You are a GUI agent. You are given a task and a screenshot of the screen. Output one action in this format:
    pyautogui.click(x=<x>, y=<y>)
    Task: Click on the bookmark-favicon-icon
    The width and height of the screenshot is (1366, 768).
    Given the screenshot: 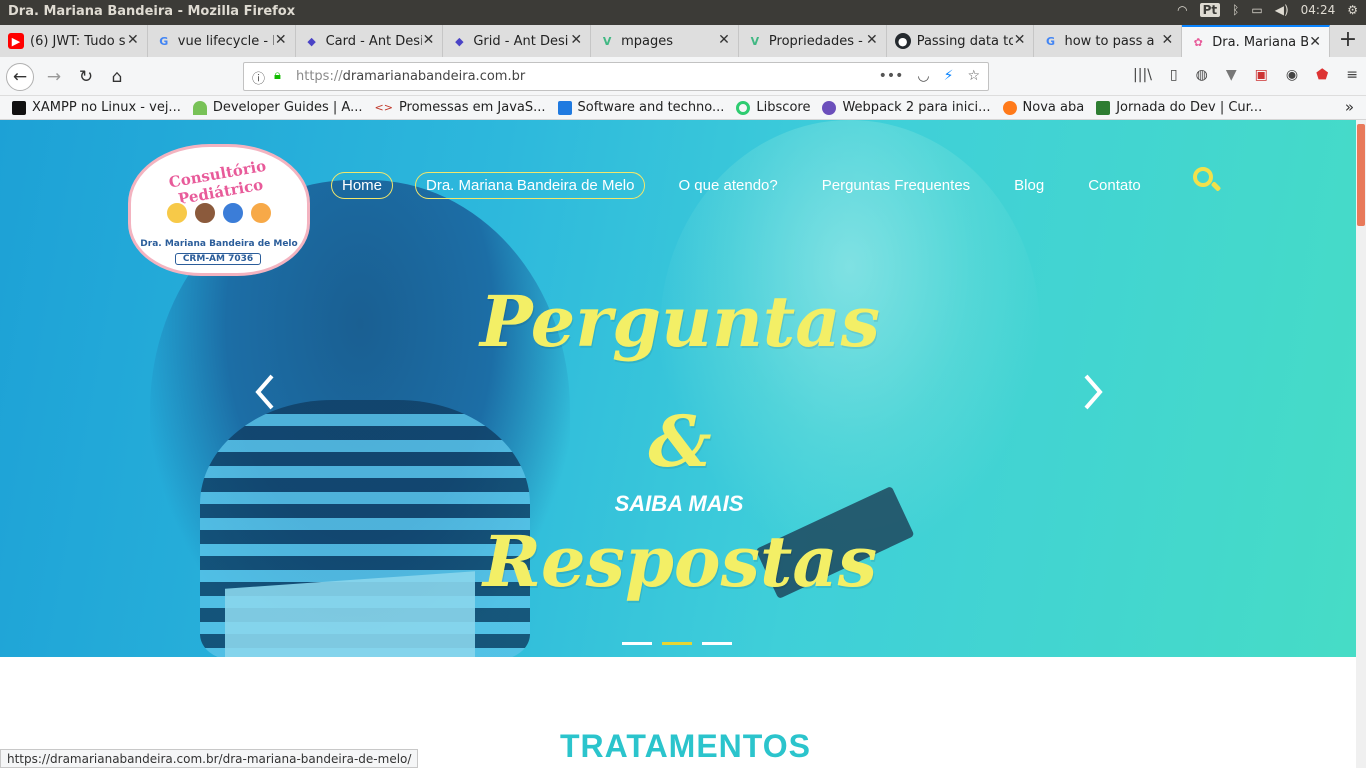 What is the action you would take?
    pyautogui.click(x=19, y=107)
    